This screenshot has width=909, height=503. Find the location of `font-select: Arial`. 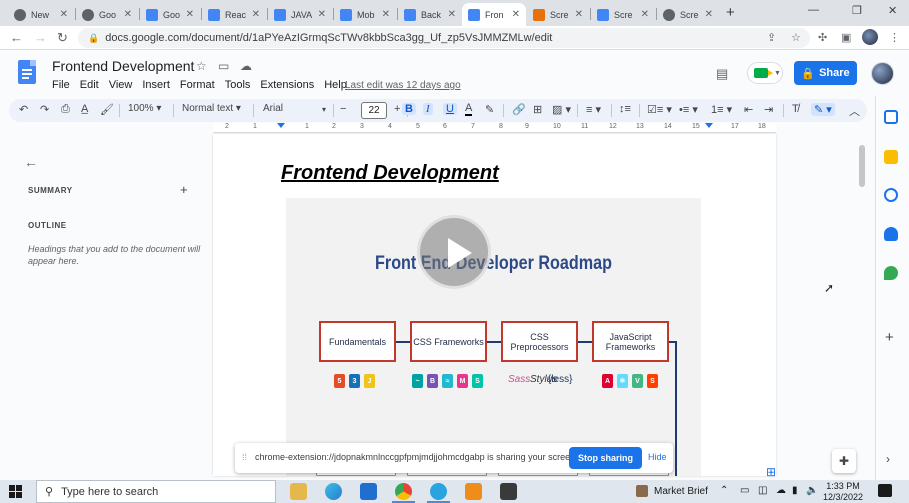

font-select: Arial is located at coordinates (273, 108).